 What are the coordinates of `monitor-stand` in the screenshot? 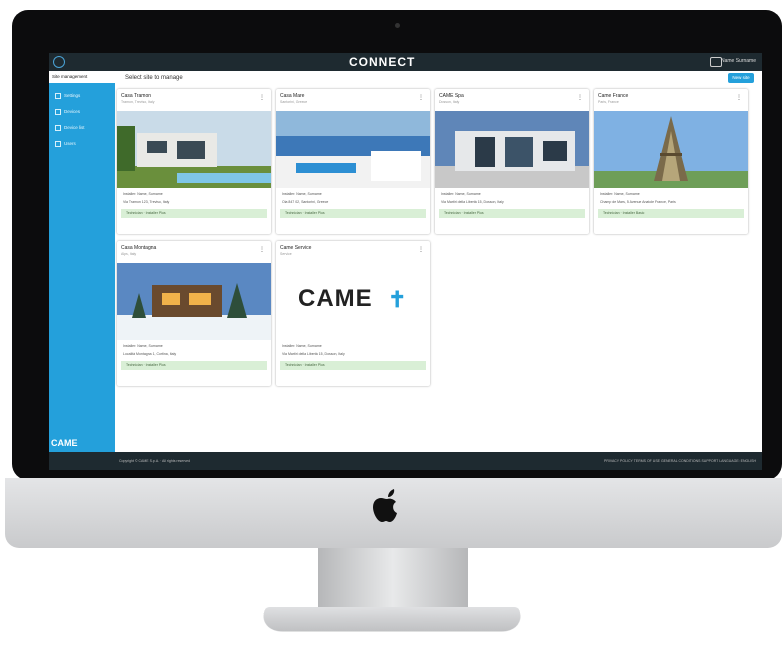 It's located at (393, 579).